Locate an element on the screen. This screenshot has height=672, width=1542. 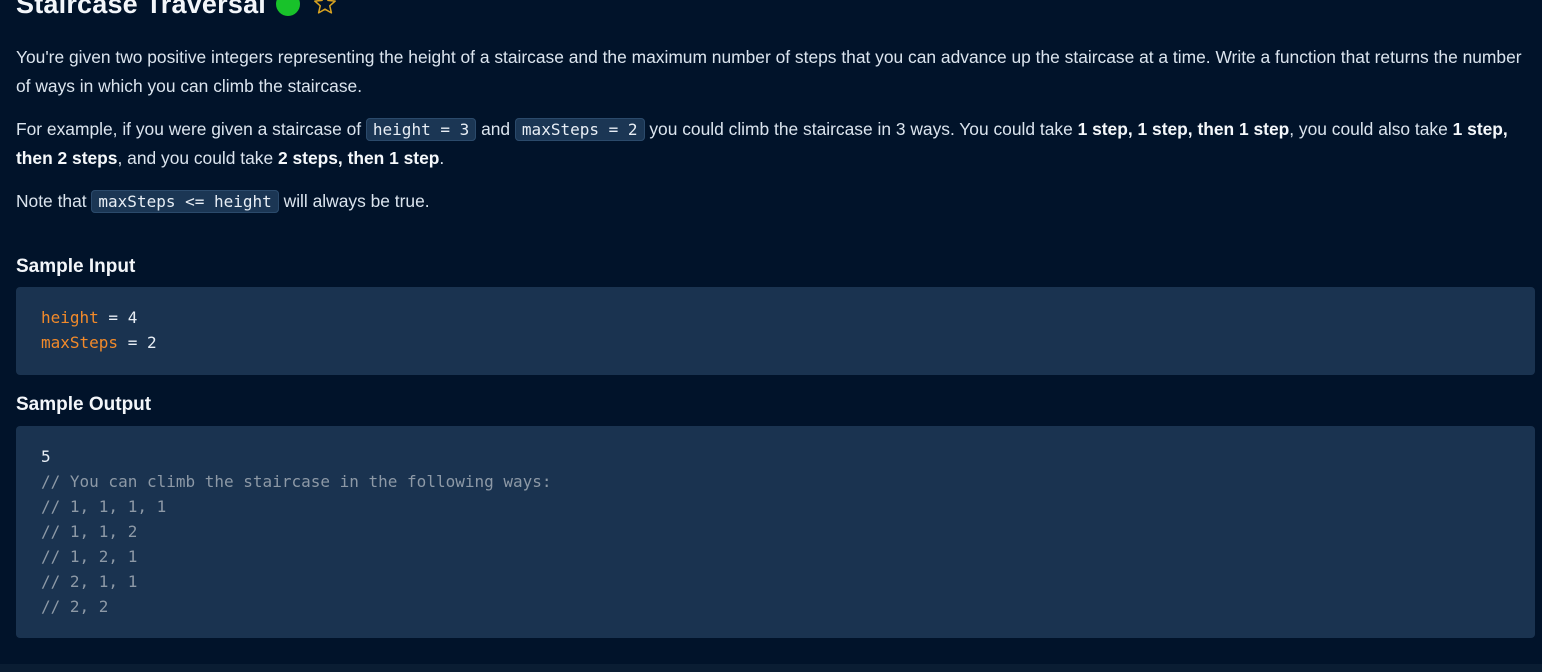
text: and is located at coordinates (495, 129).